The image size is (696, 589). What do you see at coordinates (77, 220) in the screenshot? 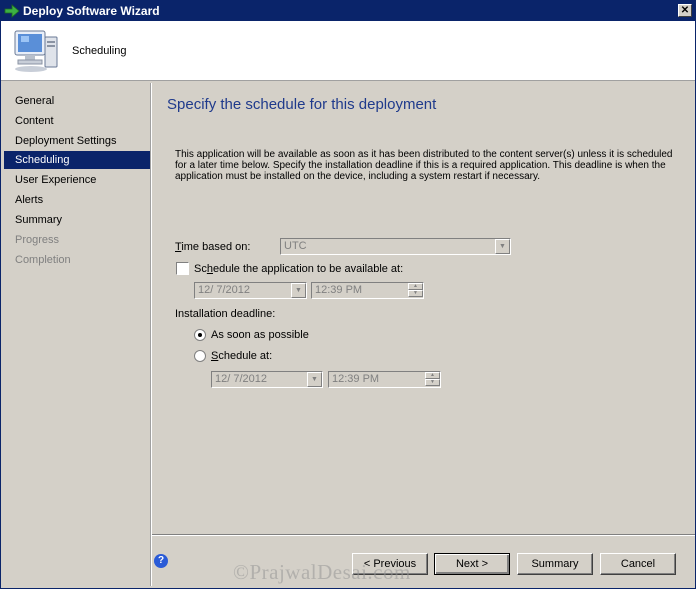
I see `sidebar-item-summary: Summary` at bounding box center [77, 220].